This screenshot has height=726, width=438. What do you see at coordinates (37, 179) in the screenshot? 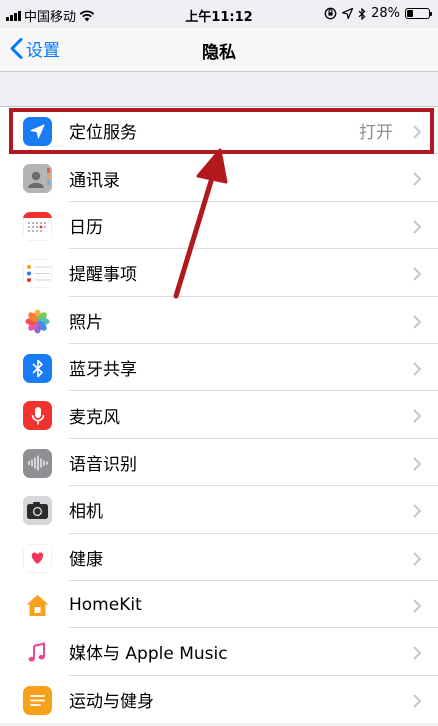
I see `contacts-icon` at bounding box center [37, 179].